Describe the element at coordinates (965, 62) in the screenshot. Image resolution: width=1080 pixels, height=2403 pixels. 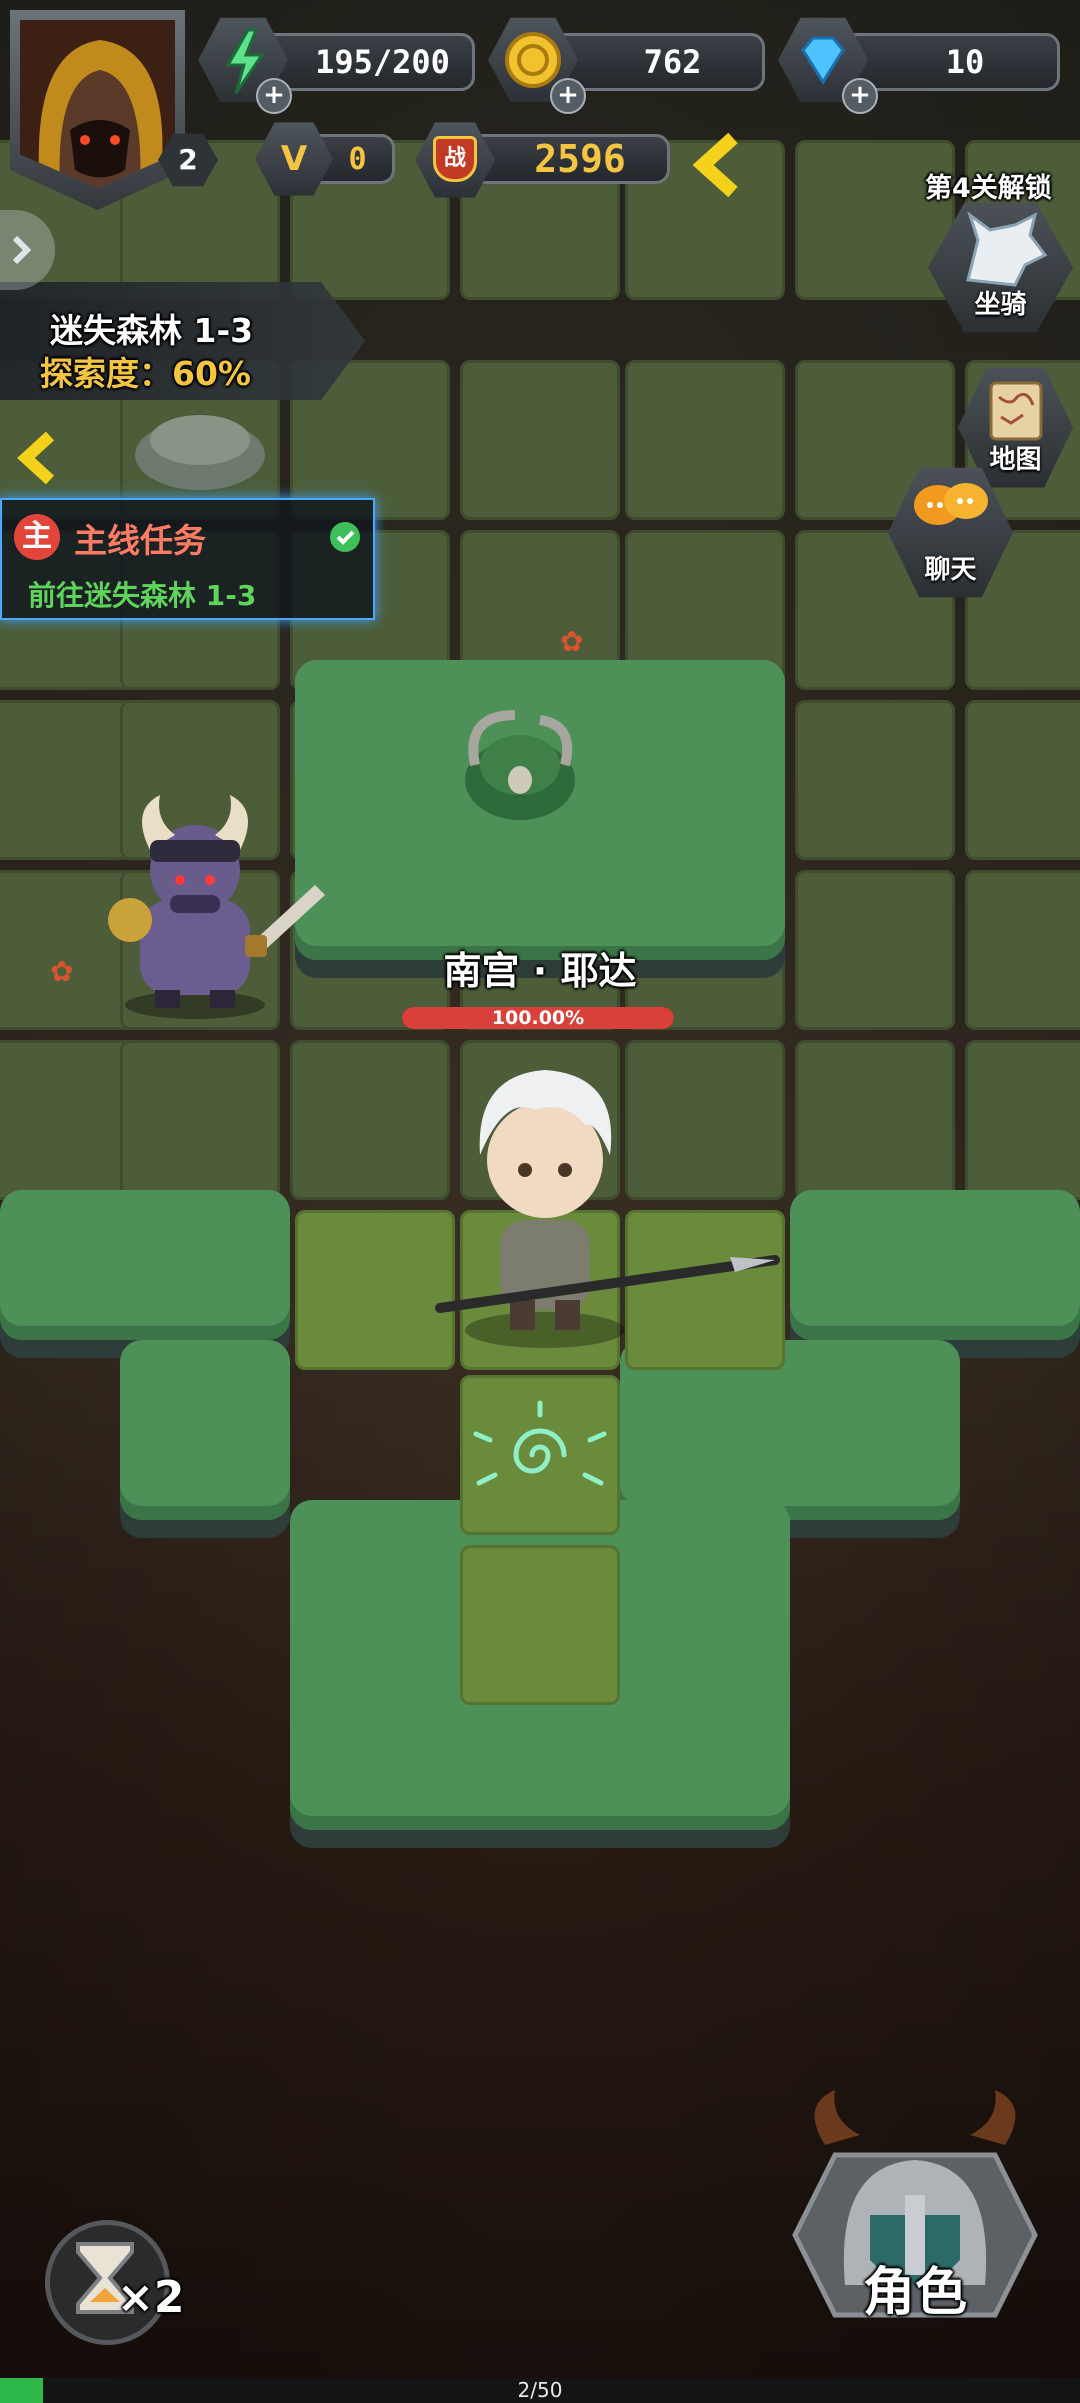
I see `diamond-value: 10` at that location.